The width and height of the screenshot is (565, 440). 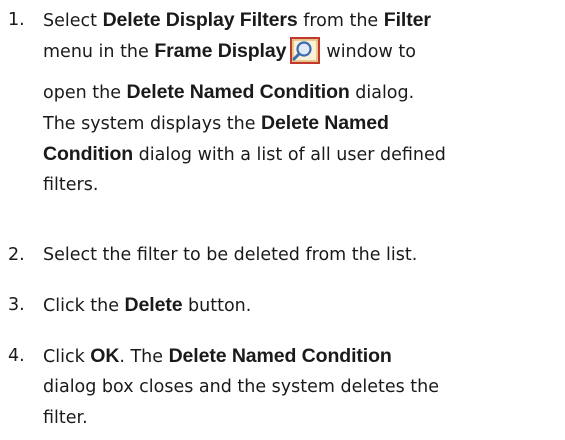 I want to click on button-name: OK, so click(x=105, y=356).